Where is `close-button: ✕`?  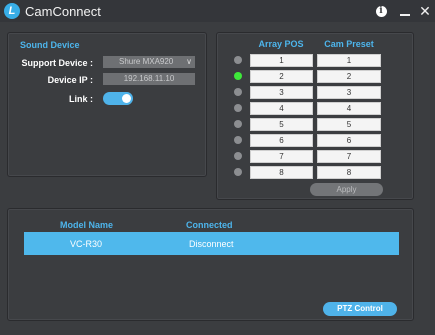 close-button: ✕ is located at coordinates (425, 11).